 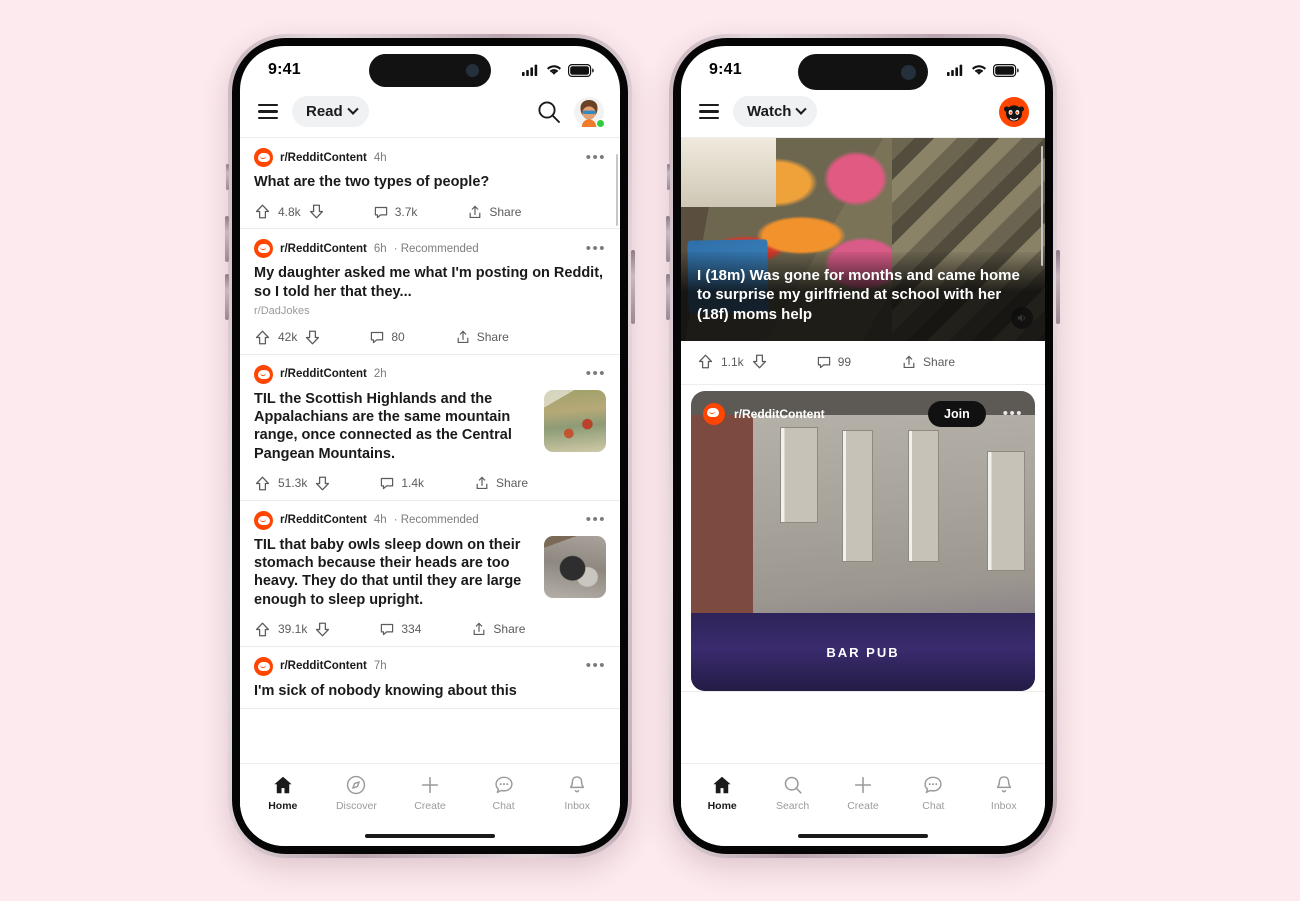 I want to click on comment-group: 1.4k, so click(x=401, y=483).